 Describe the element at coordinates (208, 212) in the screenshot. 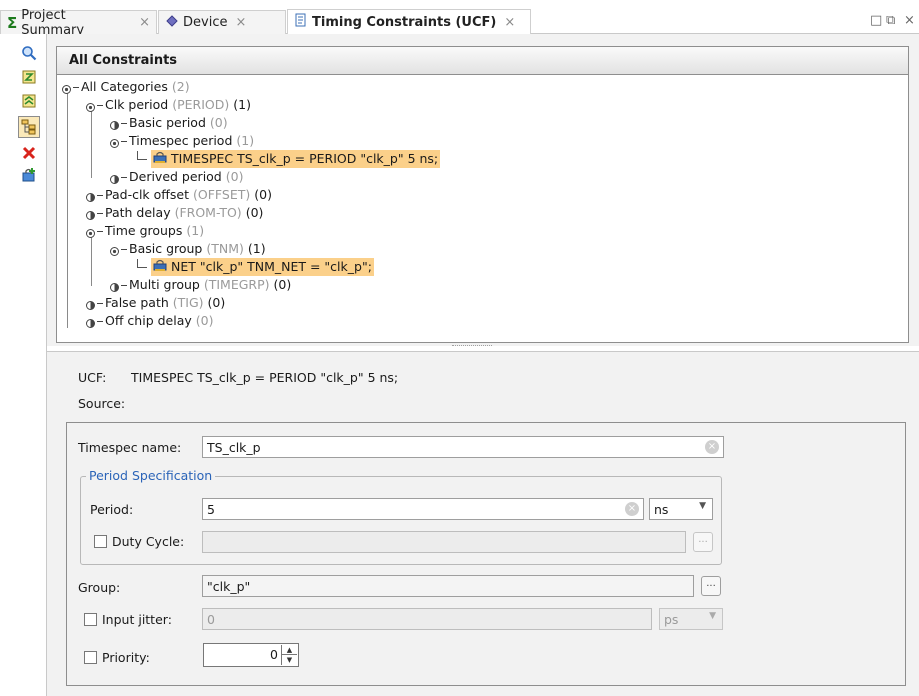

I see `tree-item-type: (FROM-TO)` at that location.